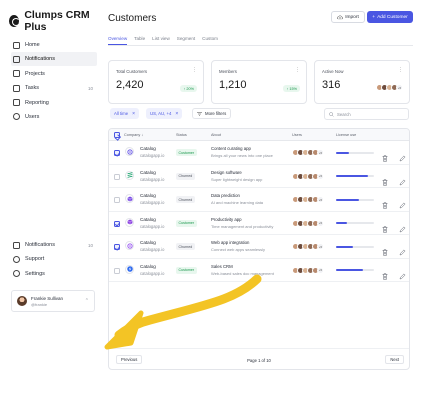 The image size is (431, 405). Describe the element at coordinates (54, 88) in the screenshot. I see `sidebar-item-tasks: Tasks 10` at that location.